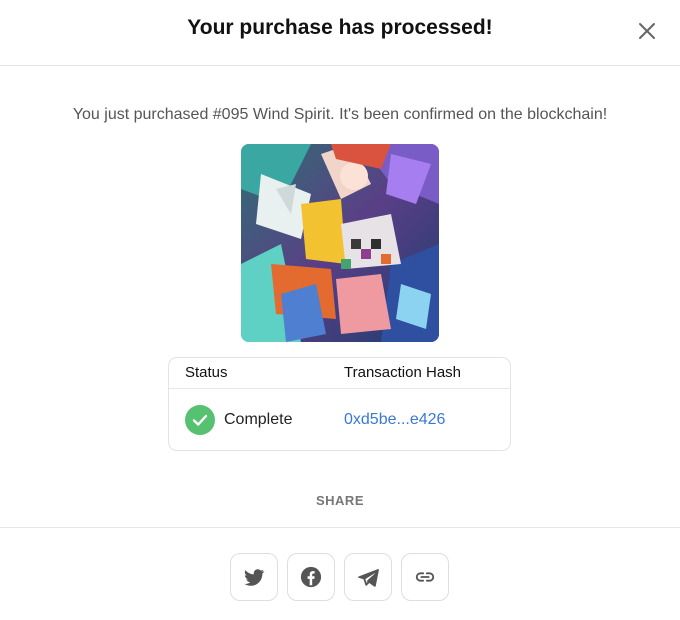  I want to click on link-icon, so click(425, 577).